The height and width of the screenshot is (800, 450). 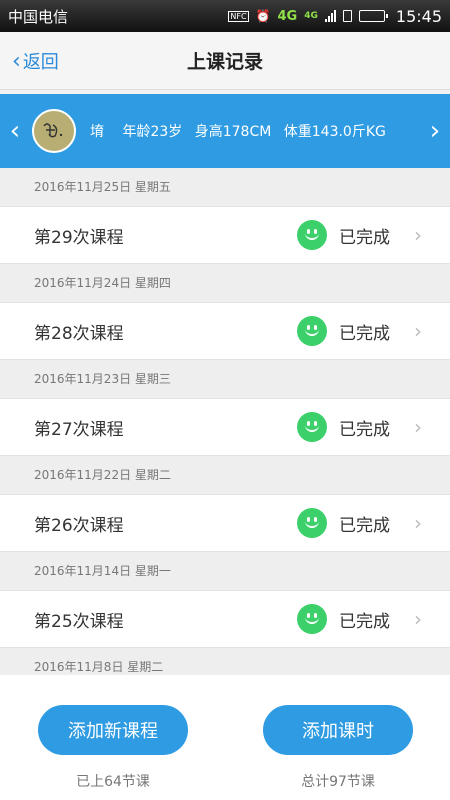 I want to click on course-name: 第28次课程, so click(x=79, y=333).